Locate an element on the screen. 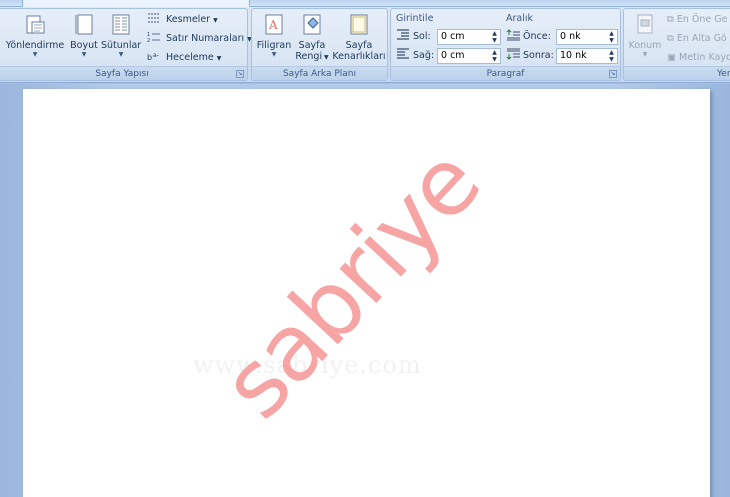 The height and width of the screenshot is (497, 730). right-indent-input: 0 cm ▲ ▼ is located at coordinates (469, 56).